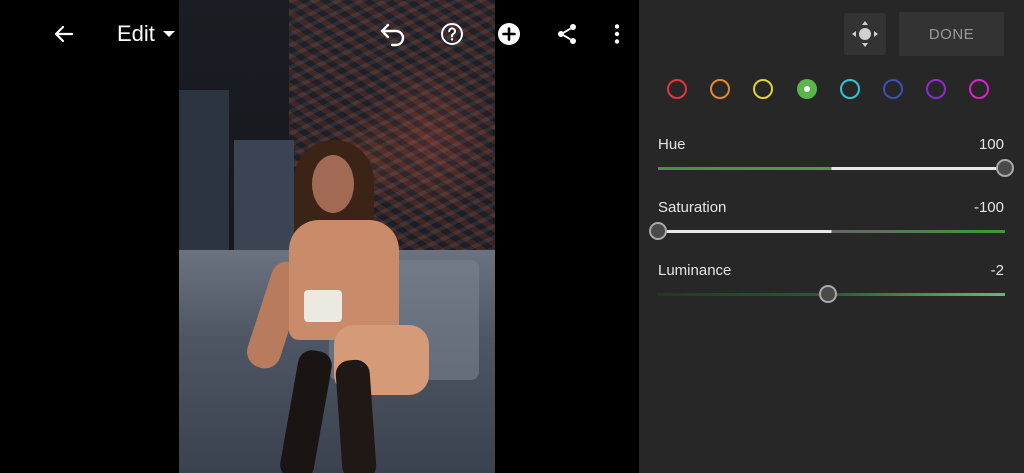 Image resolution: width=1024 pixels, height=473 pixels. Describe the element at coordinates (979, 89) in the screenshot. I see `color-swatch-magenta` at that location.